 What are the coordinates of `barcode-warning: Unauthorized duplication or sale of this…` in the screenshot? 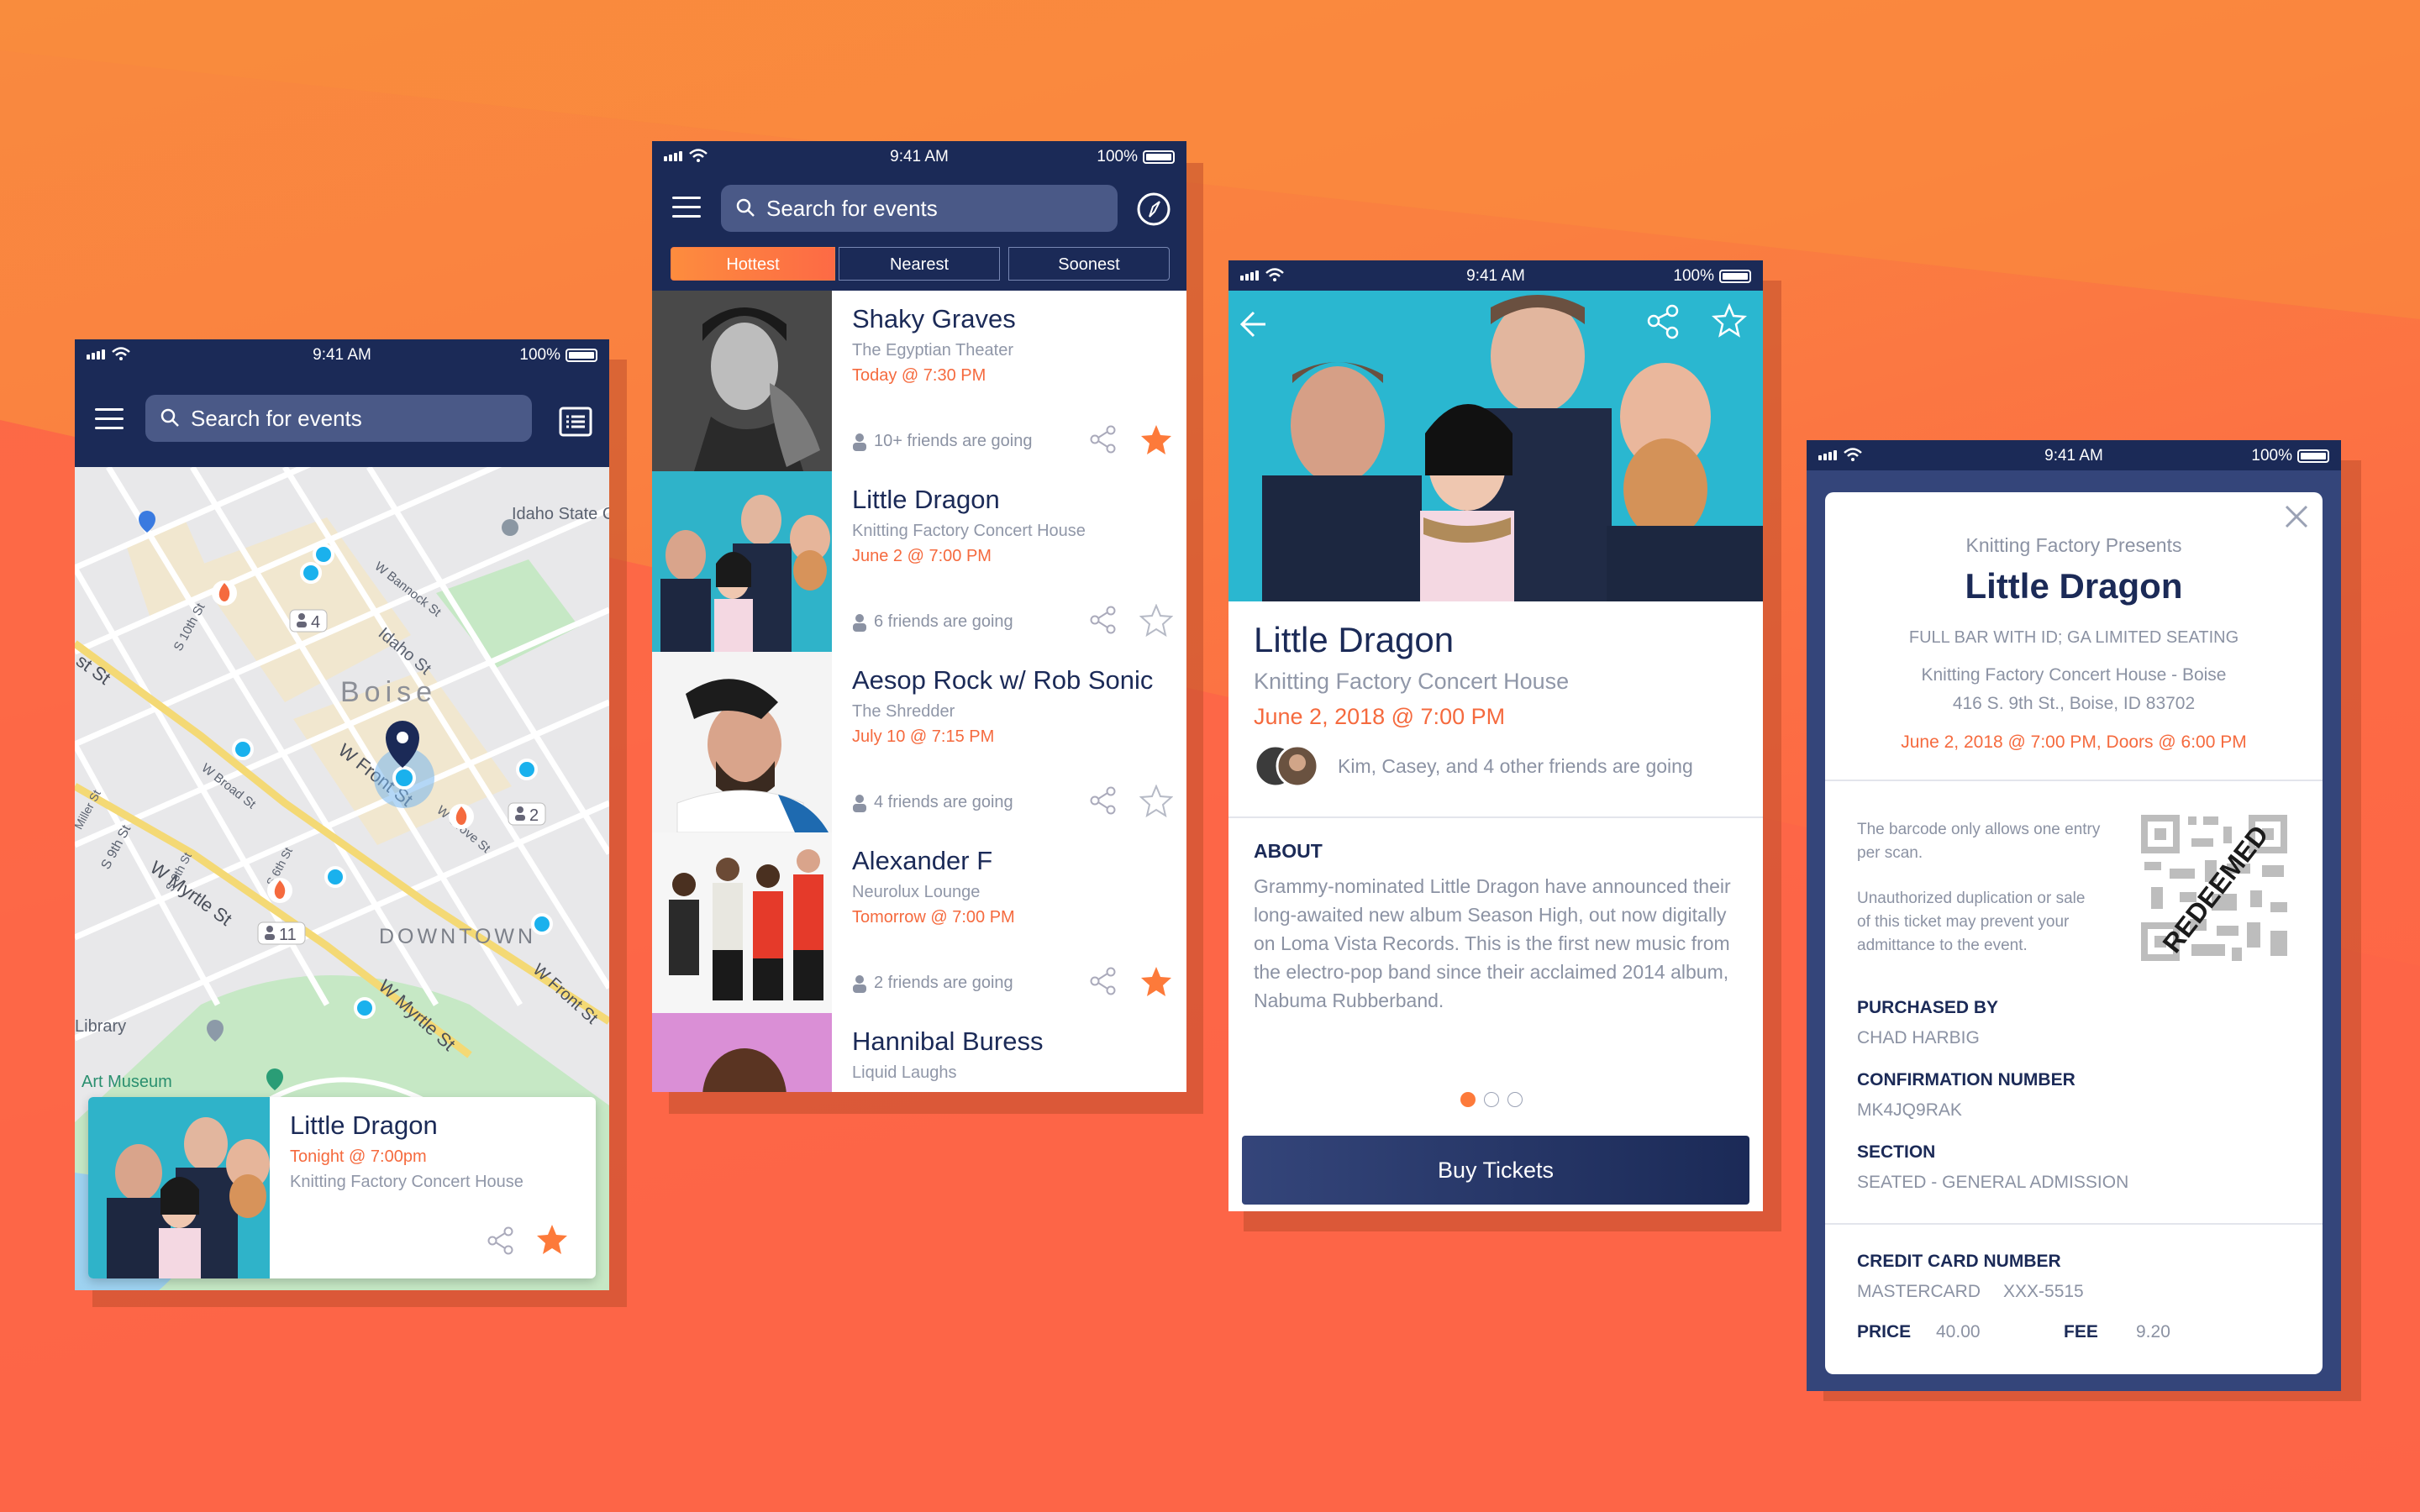 It's located at (1972, 922).